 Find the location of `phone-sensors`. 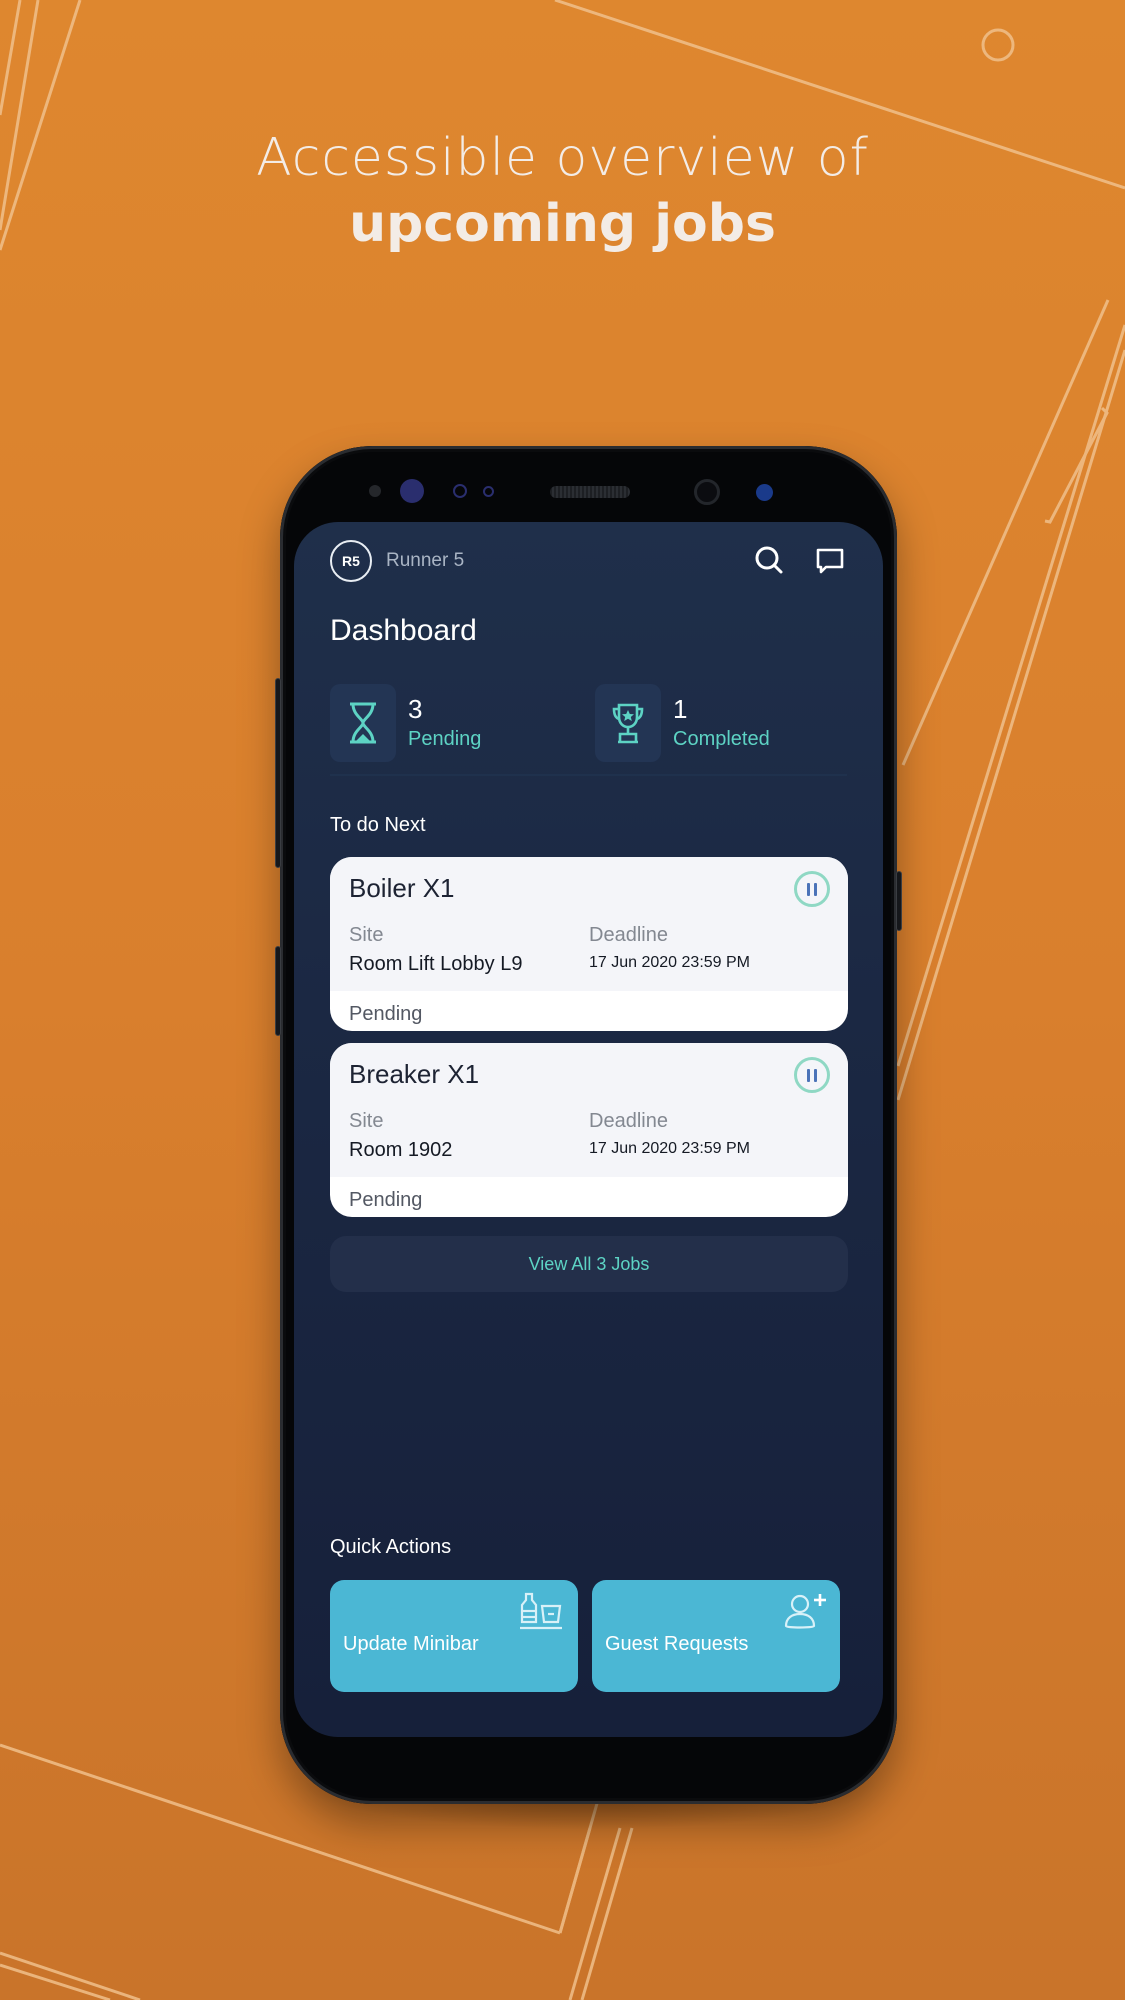

phone-sensors is located at coordinates (588, 481).